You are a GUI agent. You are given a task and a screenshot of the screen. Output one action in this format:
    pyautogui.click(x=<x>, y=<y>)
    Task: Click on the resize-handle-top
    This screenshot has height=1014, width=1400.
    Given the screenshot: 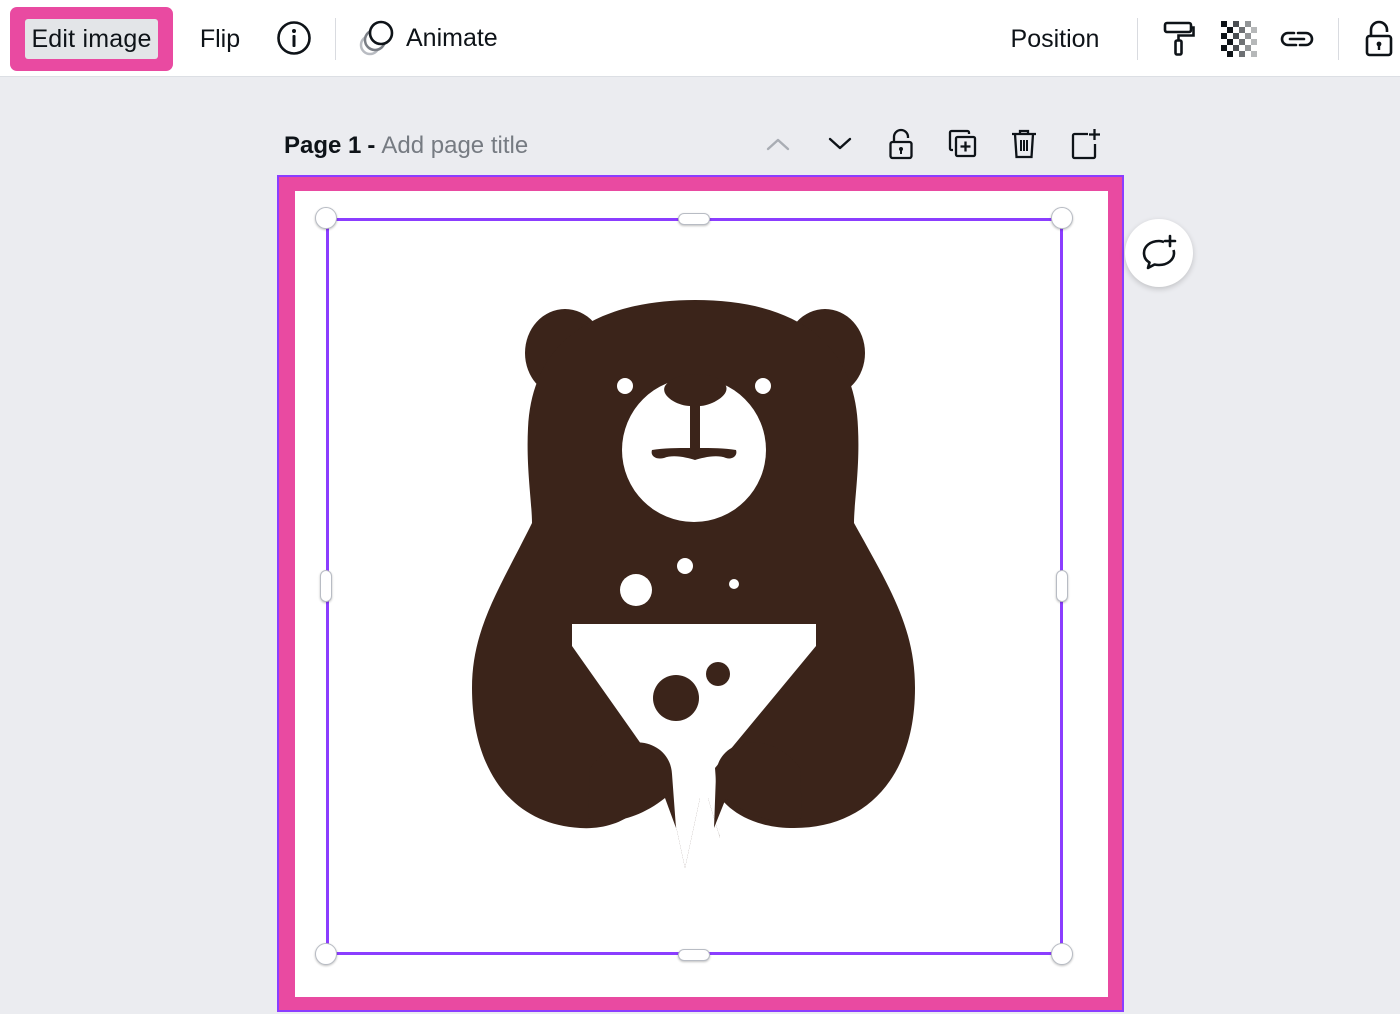 What is the action you would take?
    pyautogui.click(x=694, y=219)
    